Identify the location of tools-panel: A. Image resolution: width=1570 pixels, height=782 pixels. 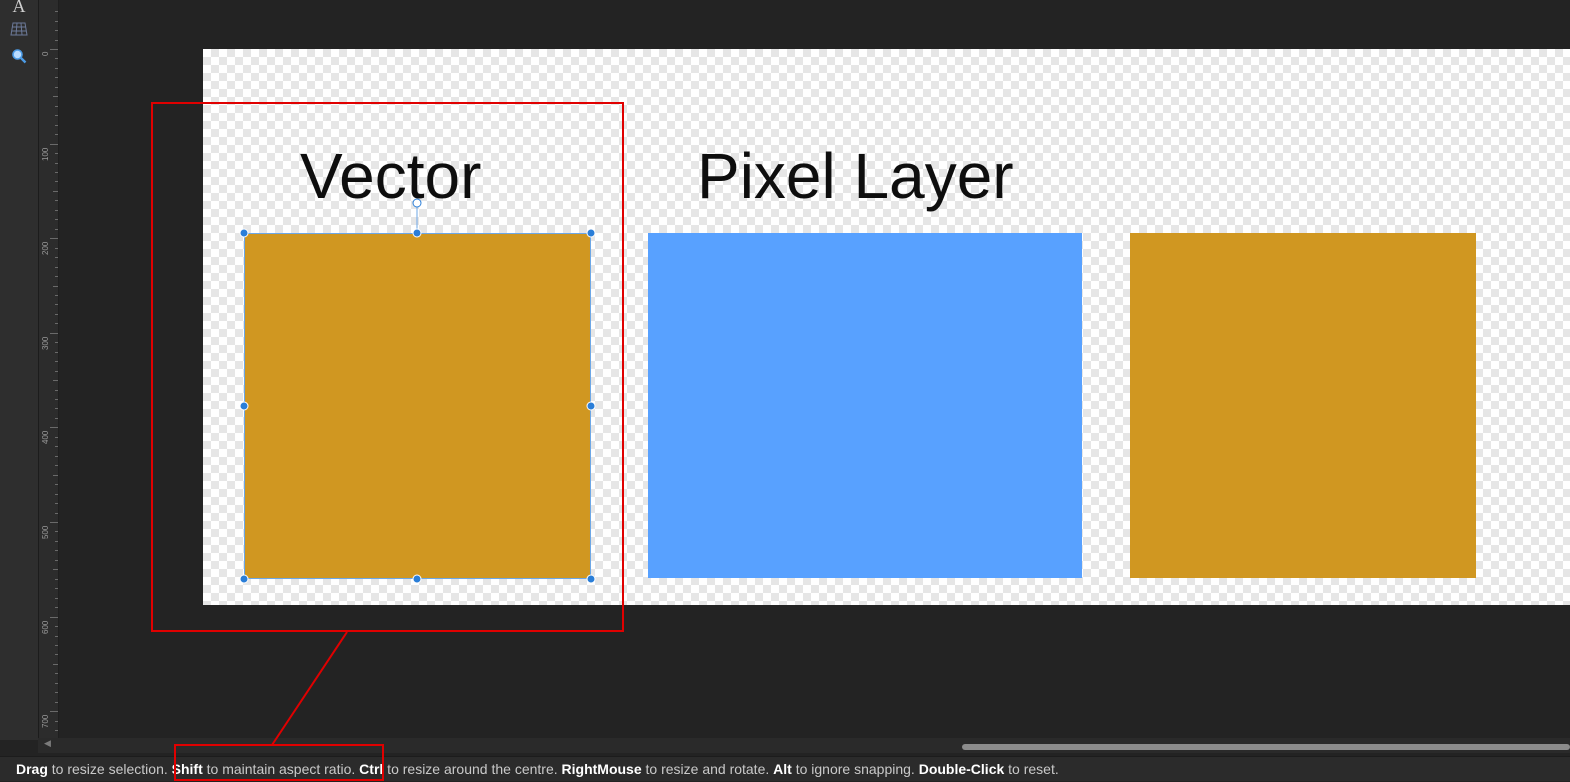
(19, 370).